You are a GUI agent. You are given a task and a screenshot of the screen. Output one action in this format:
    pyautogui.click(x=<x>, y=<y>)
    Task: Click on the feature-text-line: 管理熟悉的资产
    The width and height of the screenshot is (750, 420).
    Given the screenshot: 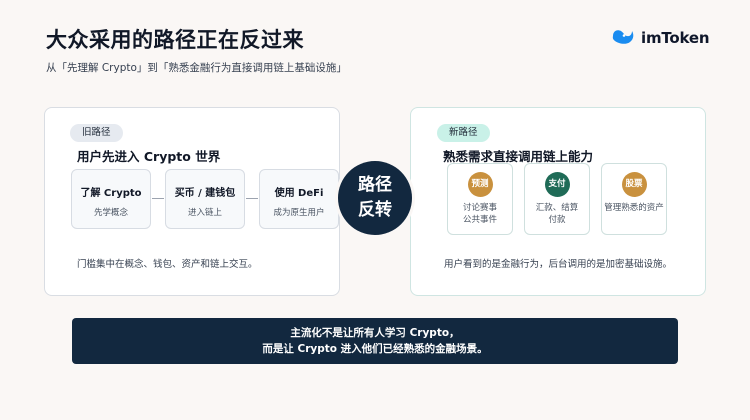 What is the action you would take?
    pyautogui.click(x=634, y=208)
    